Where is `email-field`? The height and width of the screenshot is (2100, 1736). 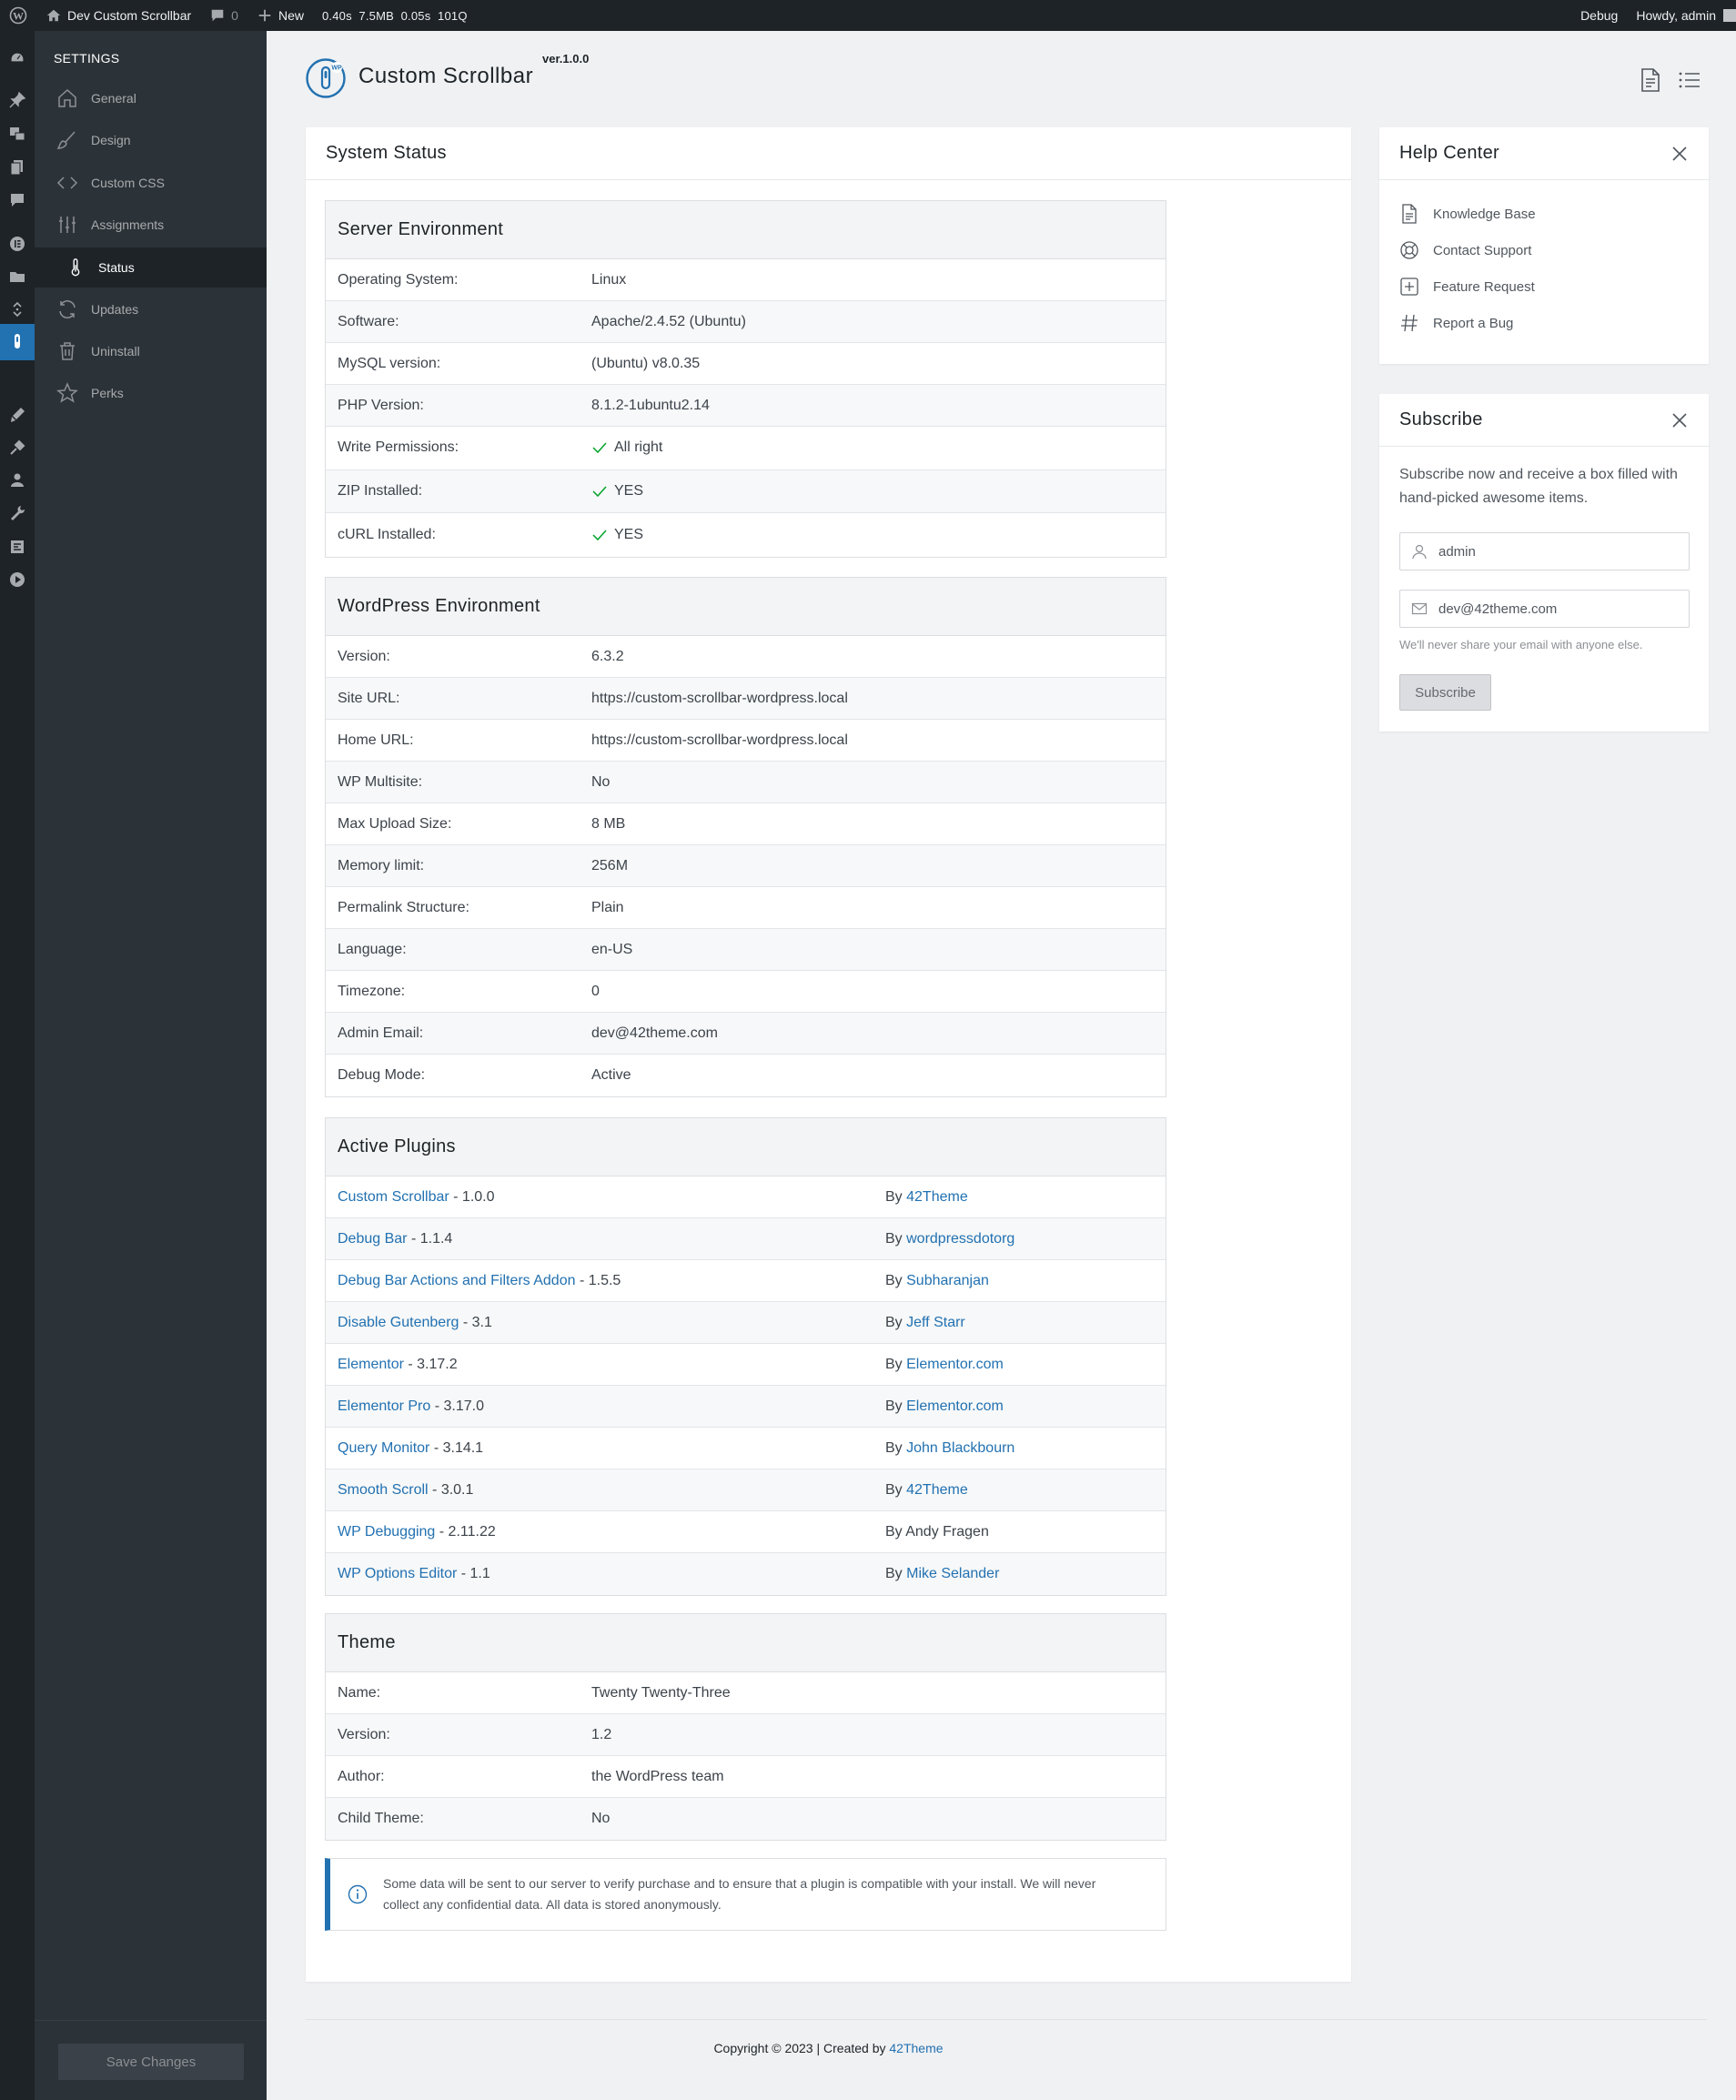 email-field is located at coordinates (1544, 609).